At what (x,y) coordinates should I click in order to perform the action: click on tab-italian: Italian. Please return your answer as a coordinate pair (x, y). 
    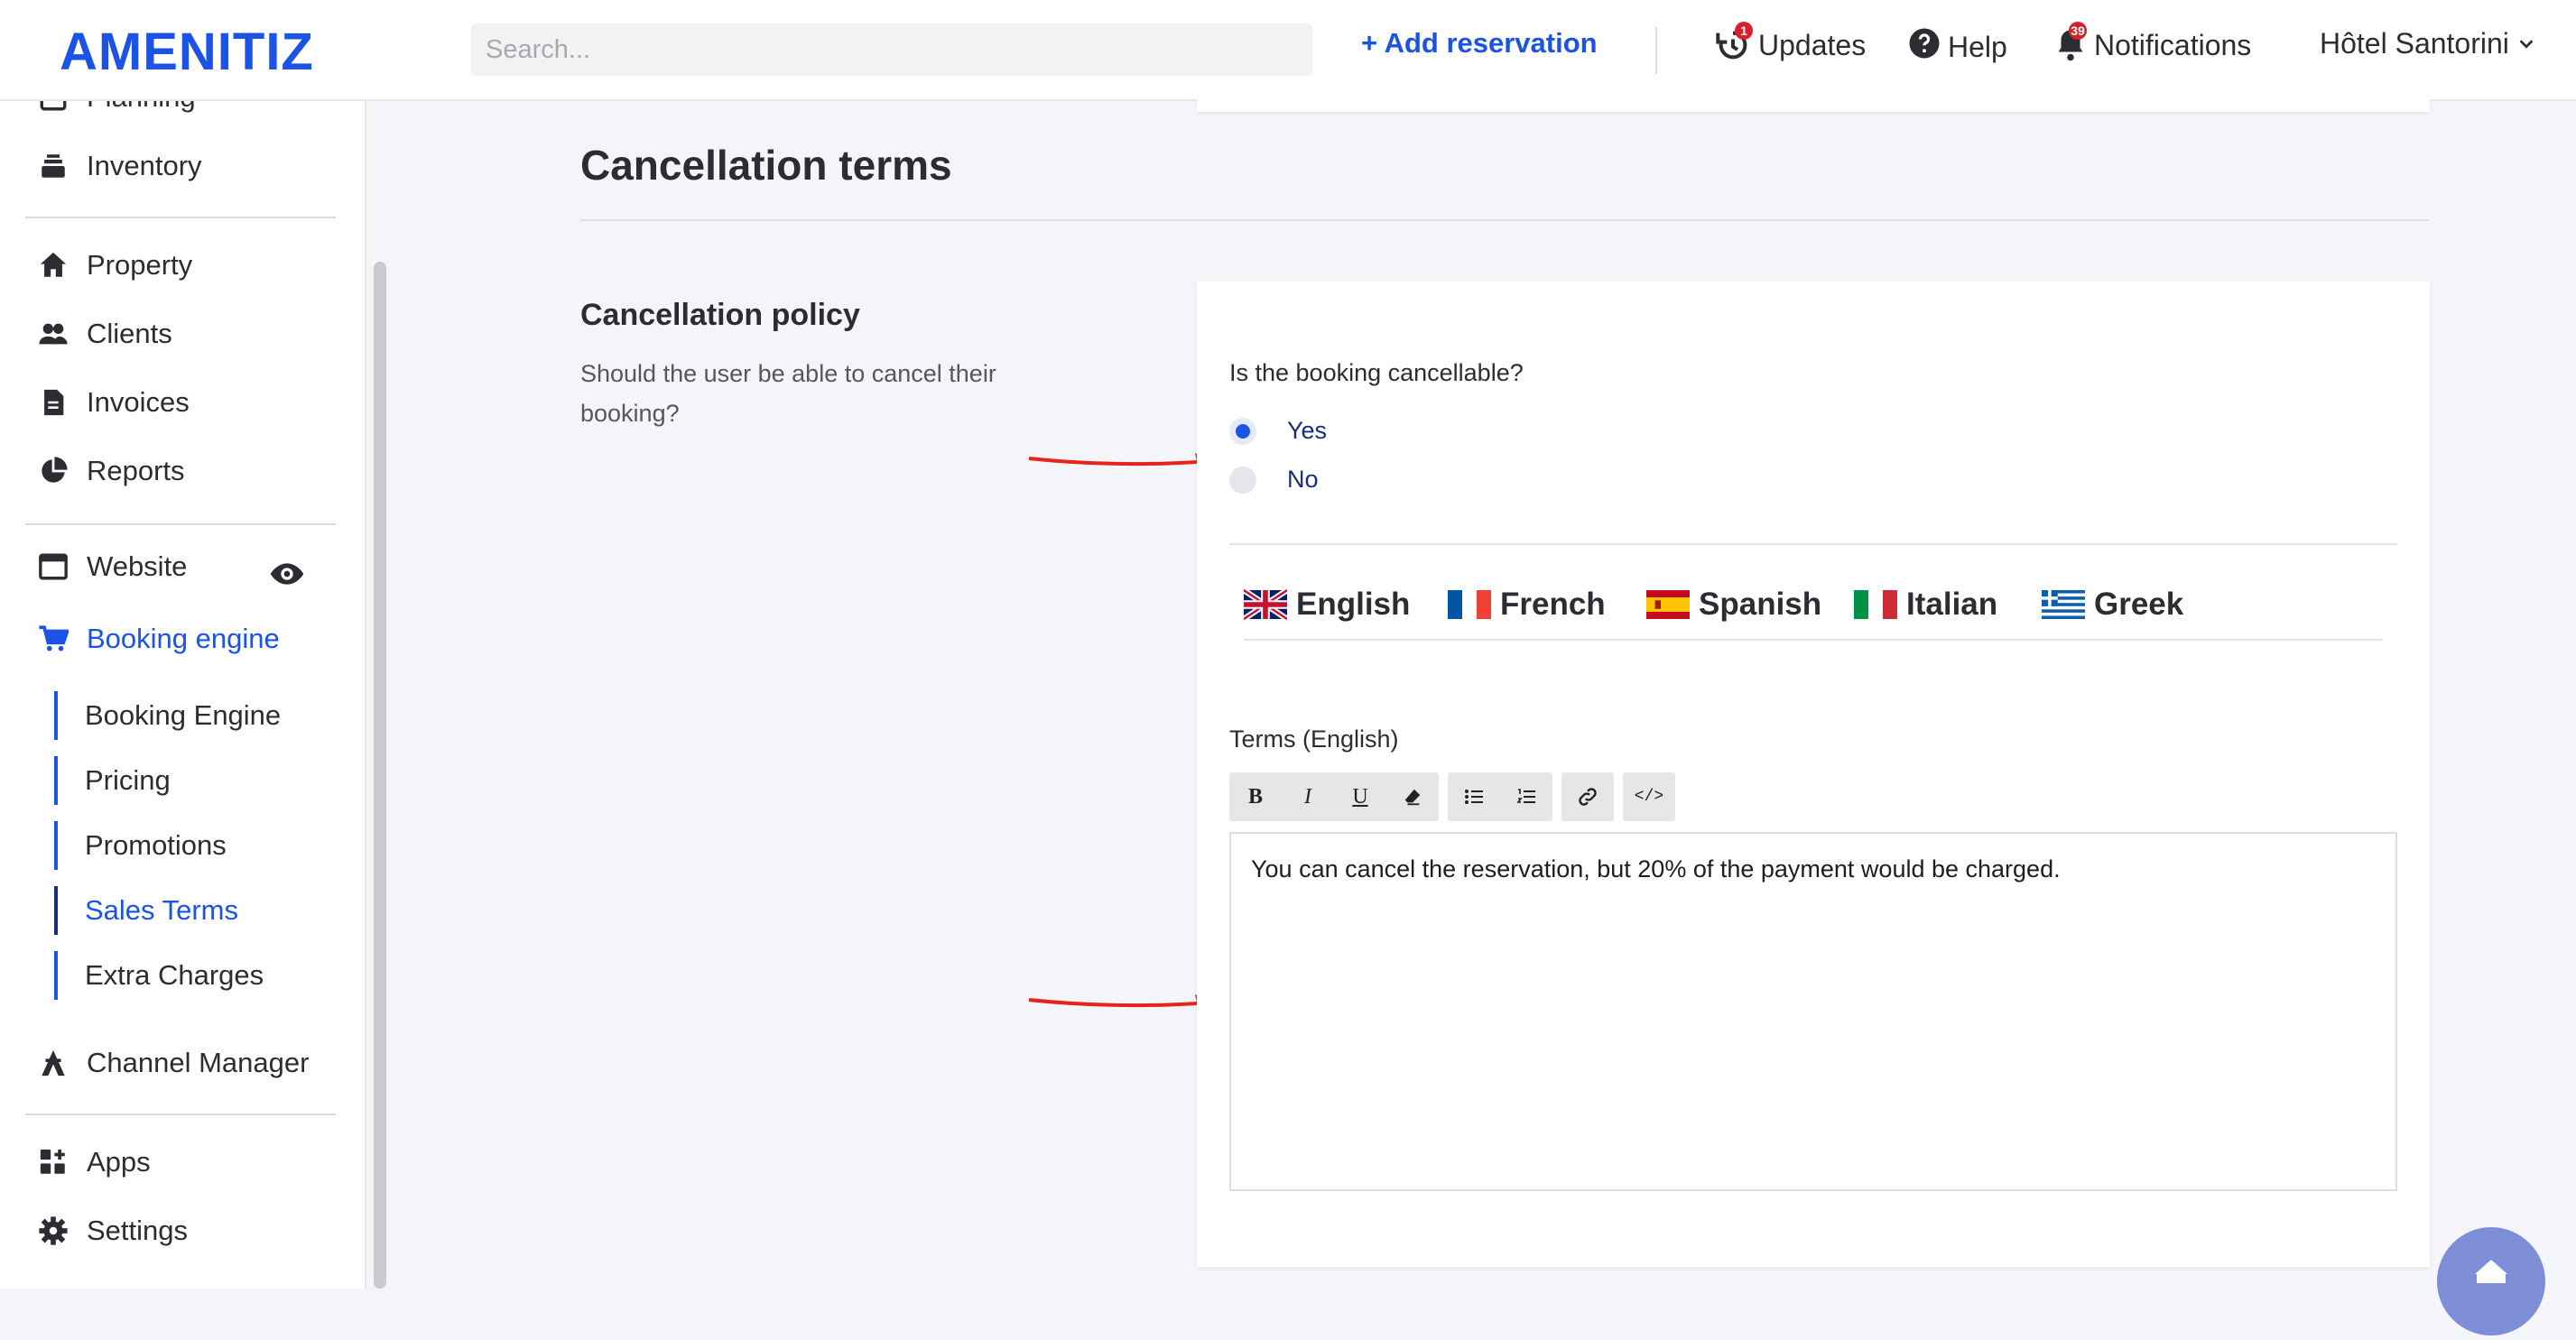
    Looking at the image, I should click on (1926, 605).